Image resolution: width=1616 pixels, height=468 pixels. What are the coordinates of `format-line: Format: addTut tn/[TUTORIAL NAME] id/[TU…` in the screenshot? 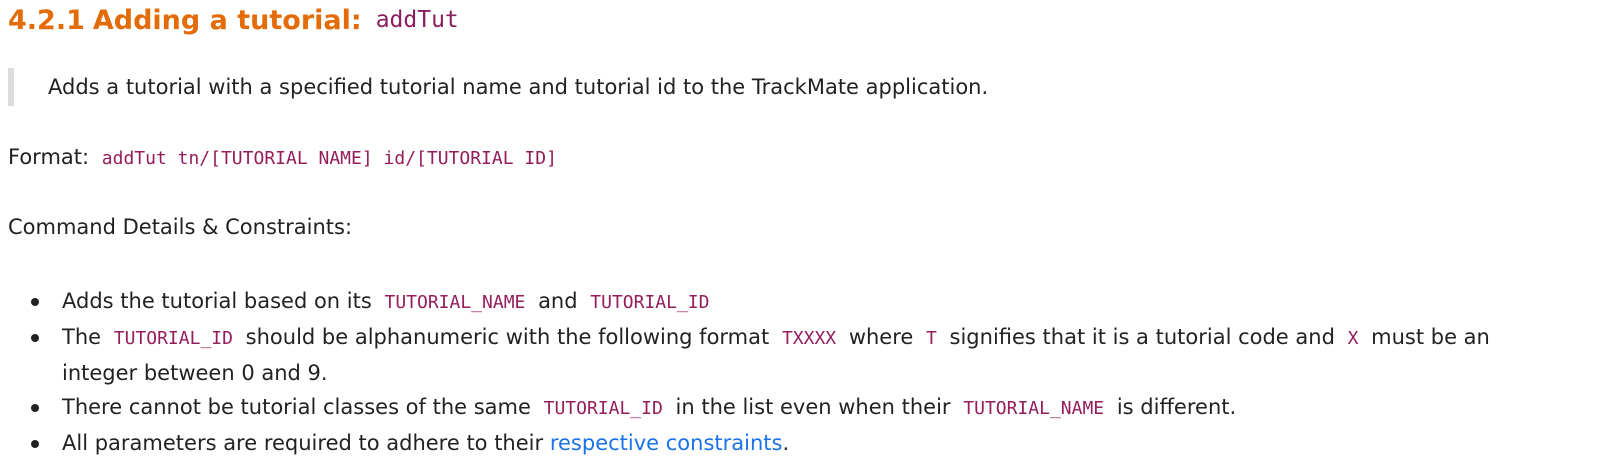 It's located at (285, 157).